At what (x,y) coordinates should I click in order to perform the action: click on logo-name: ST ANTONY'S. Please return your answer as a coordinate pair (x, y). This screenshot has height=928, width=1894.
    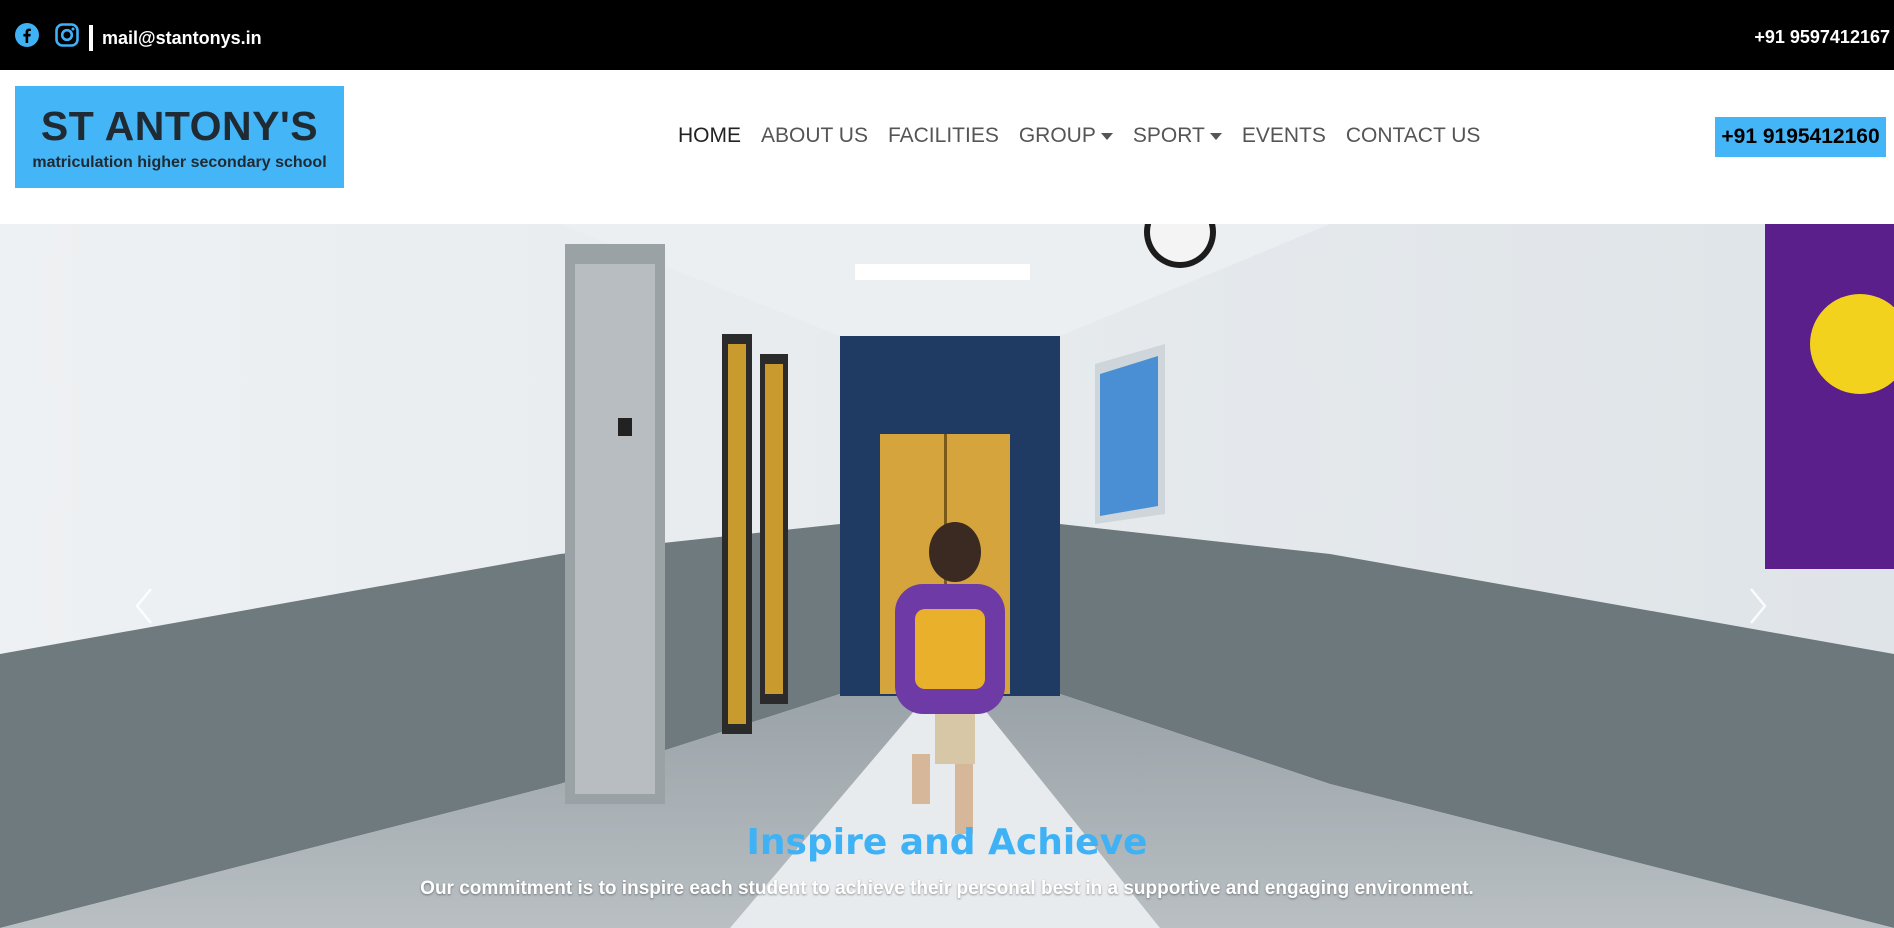
    Looking at the image, I should click on (179, 126).